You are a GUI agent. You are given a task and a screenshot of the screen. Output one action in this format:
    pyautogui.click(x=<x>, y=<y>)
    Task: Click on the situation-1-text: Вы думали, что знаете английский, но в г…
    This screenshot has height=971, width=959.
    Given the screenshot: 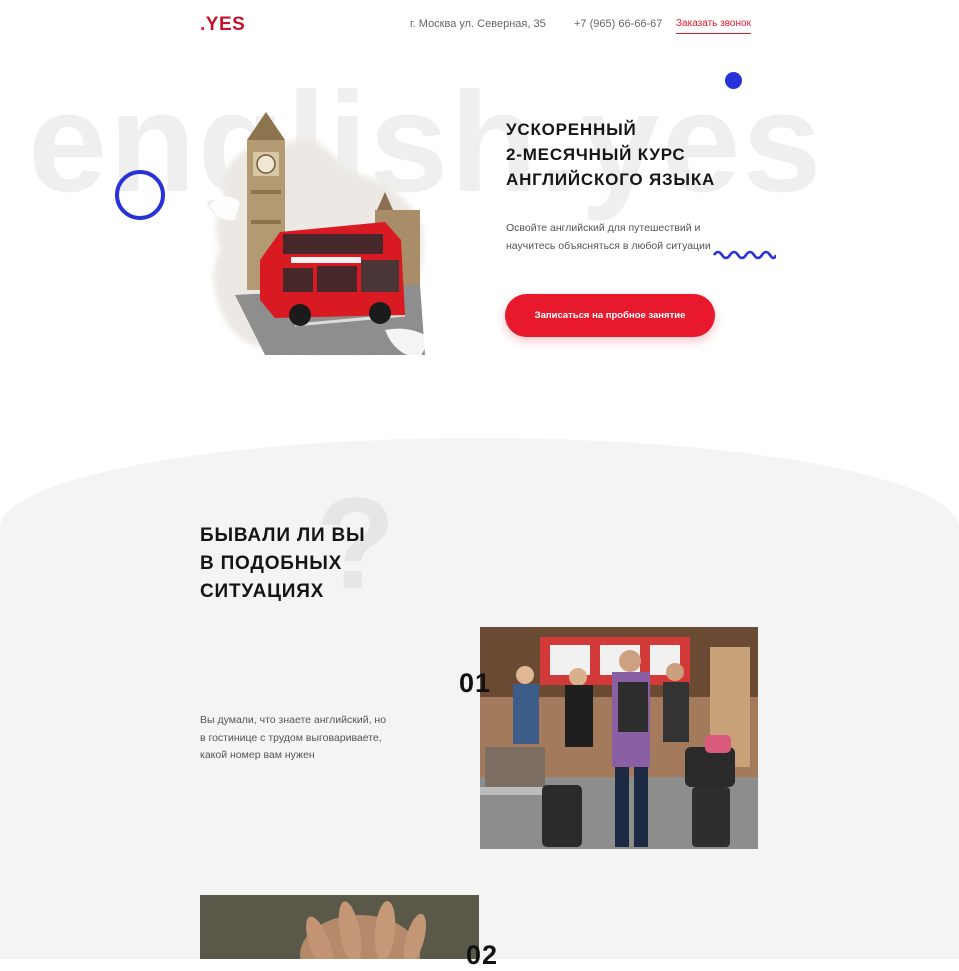 What is the action you would take?
    pyautogui.click(x=293, y=737)
    